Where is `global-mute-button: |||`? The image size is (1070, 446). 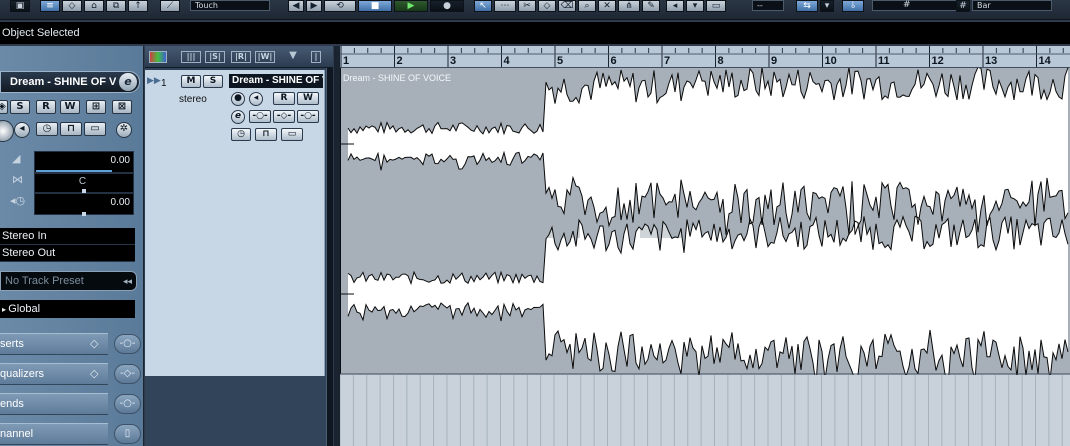 global-mute-button: ||| is located at coordinates (191, 57).